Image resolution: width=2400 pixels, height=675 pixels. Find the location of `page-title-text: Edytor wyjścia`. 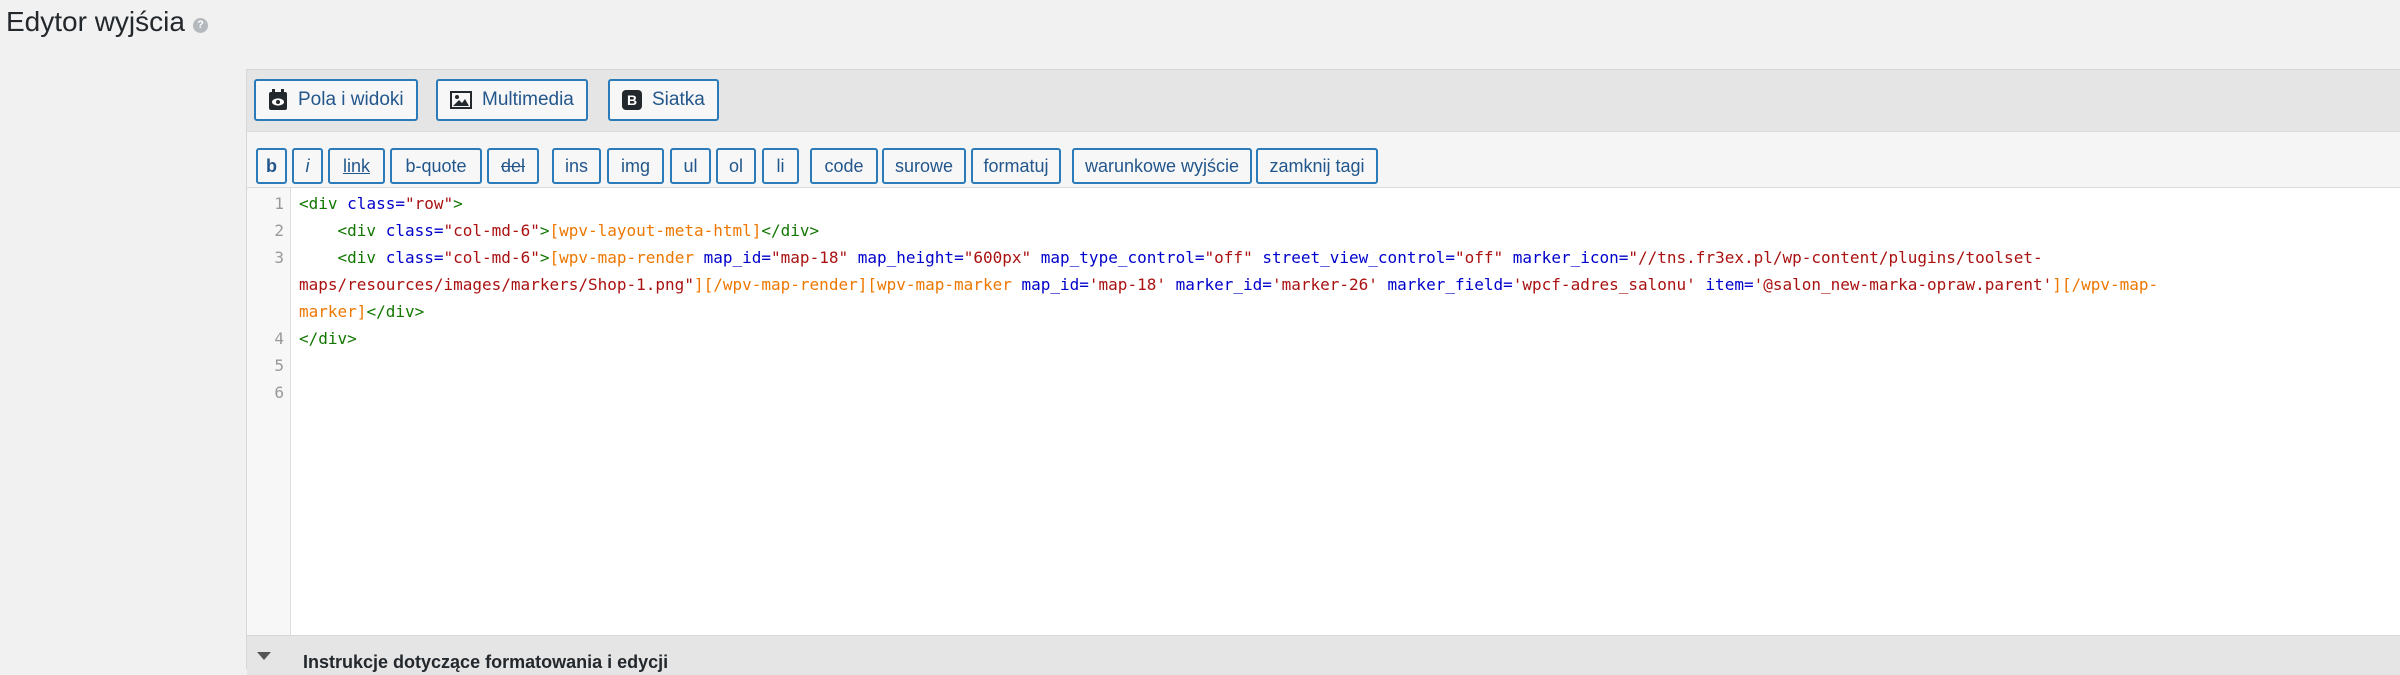

page-title-text: Edytor wyjścia is located at coordinates (95, 21).